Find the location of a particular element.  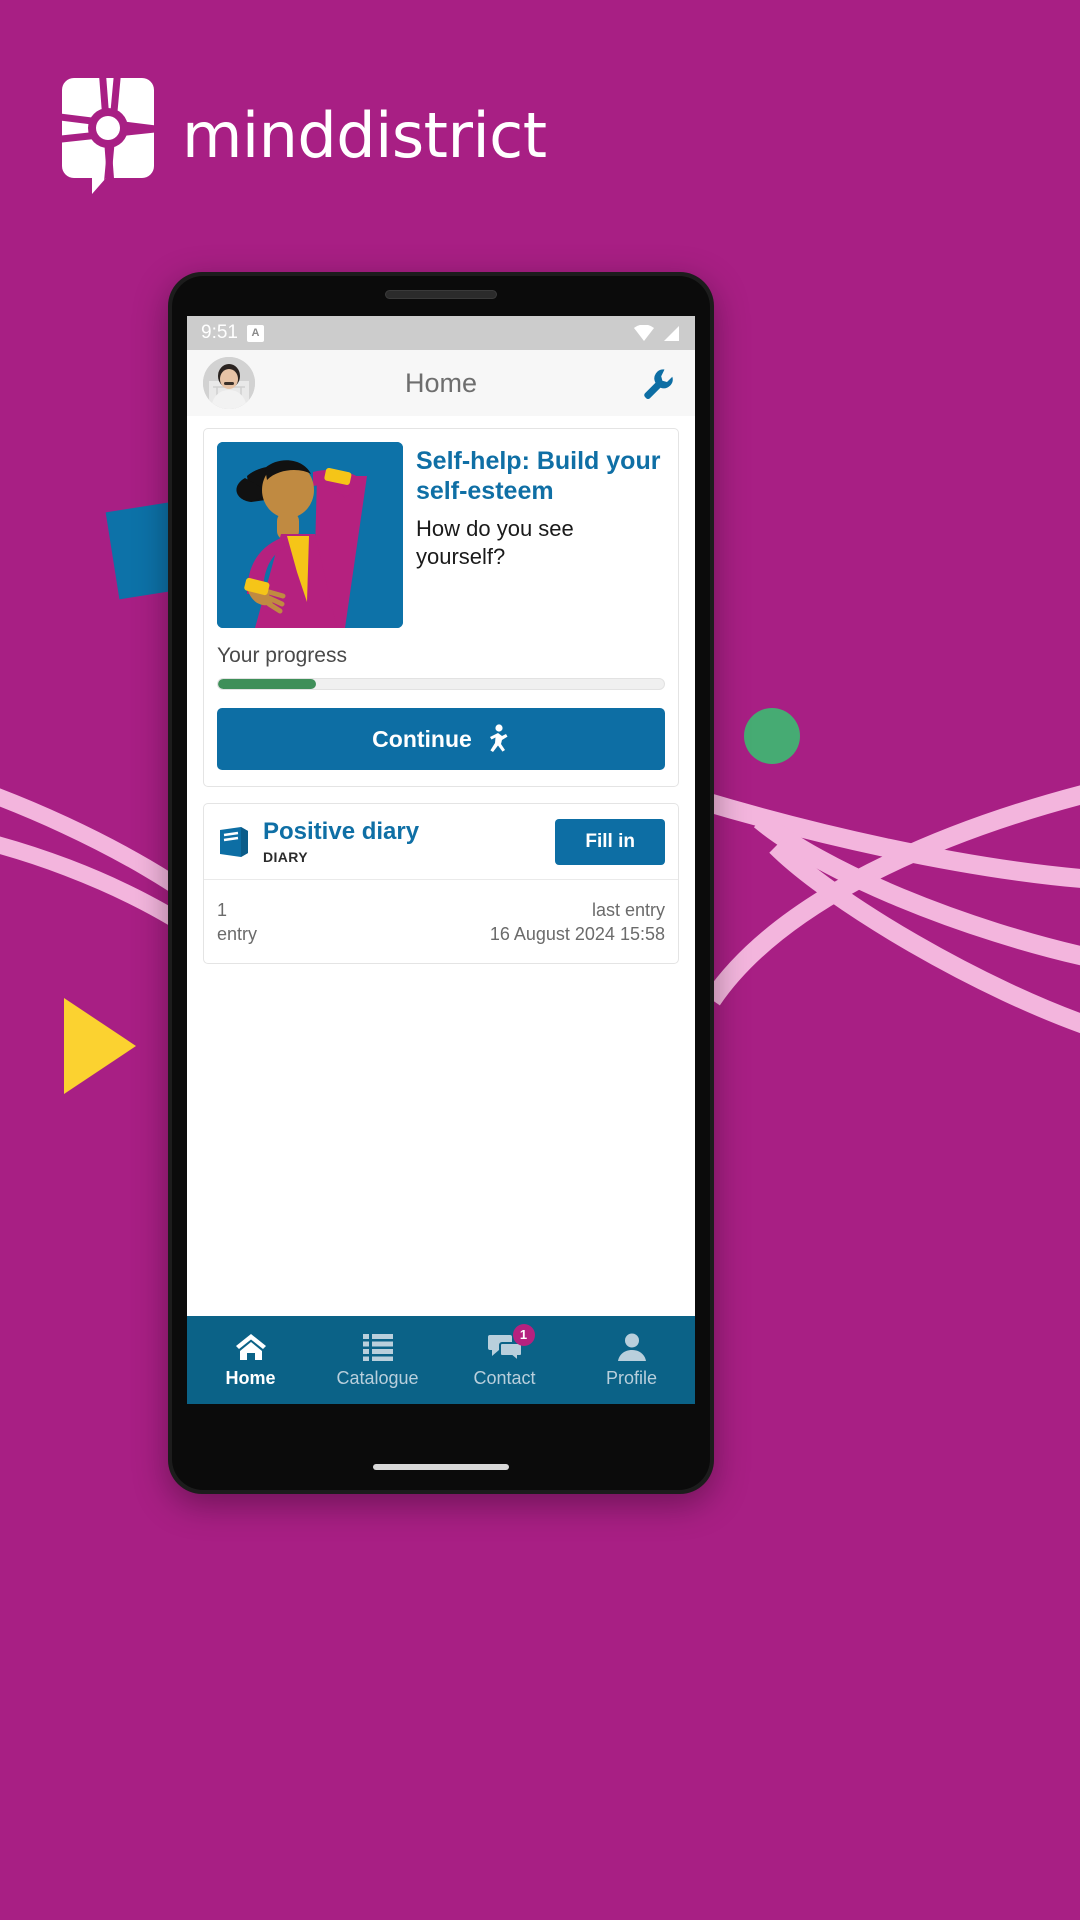

bottom-navigation: Home Catalogue 1 Contact Profile is located at coordinates (441, 1360).